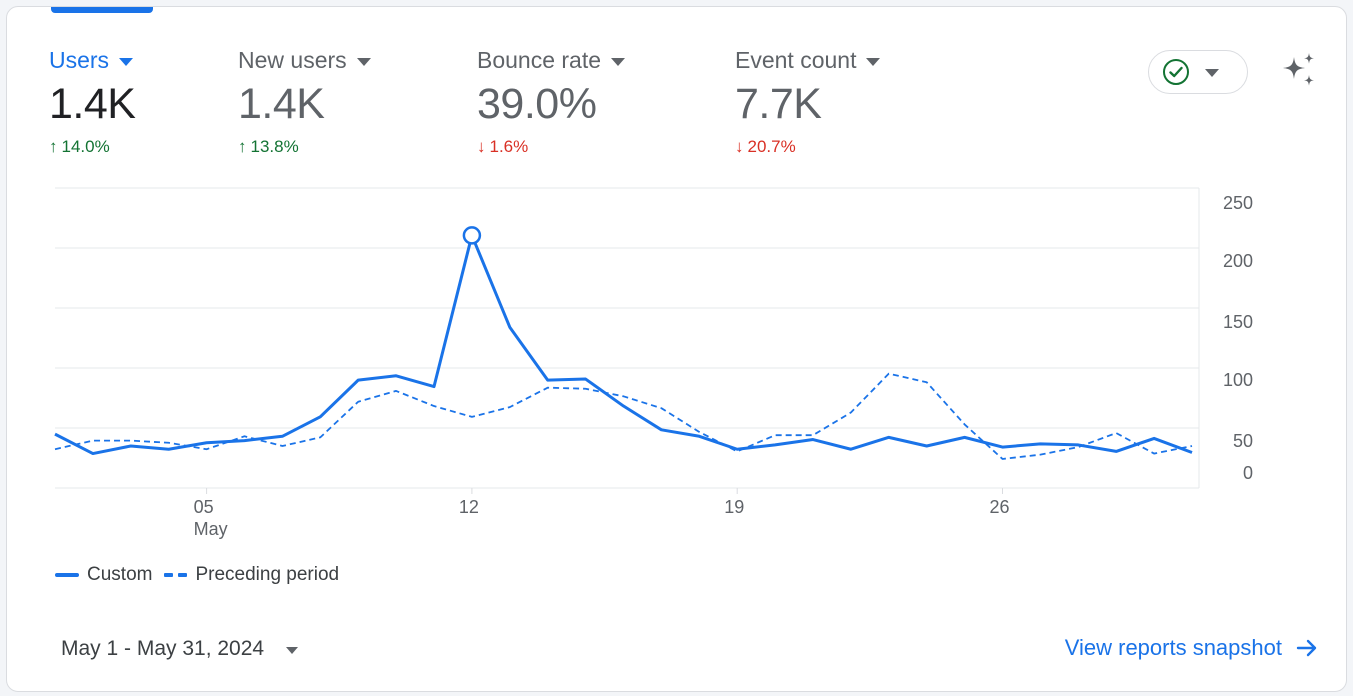 The image size is (1353, 696). I want to click on chart-legend: Custom Preceding period, so click(197, 575).